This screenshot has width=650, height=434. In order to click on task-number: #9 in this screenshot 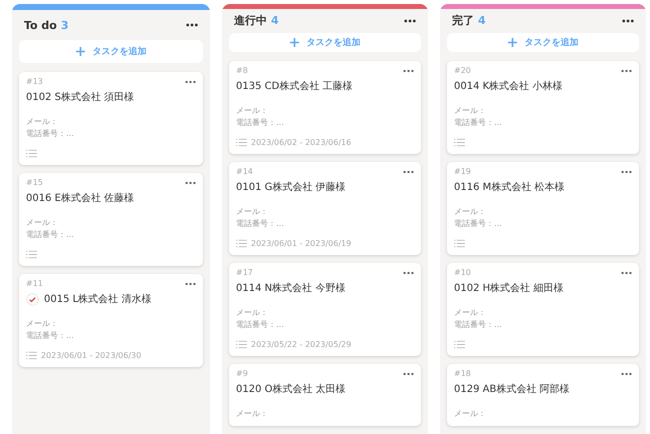, I will do `click(242, 373)`.